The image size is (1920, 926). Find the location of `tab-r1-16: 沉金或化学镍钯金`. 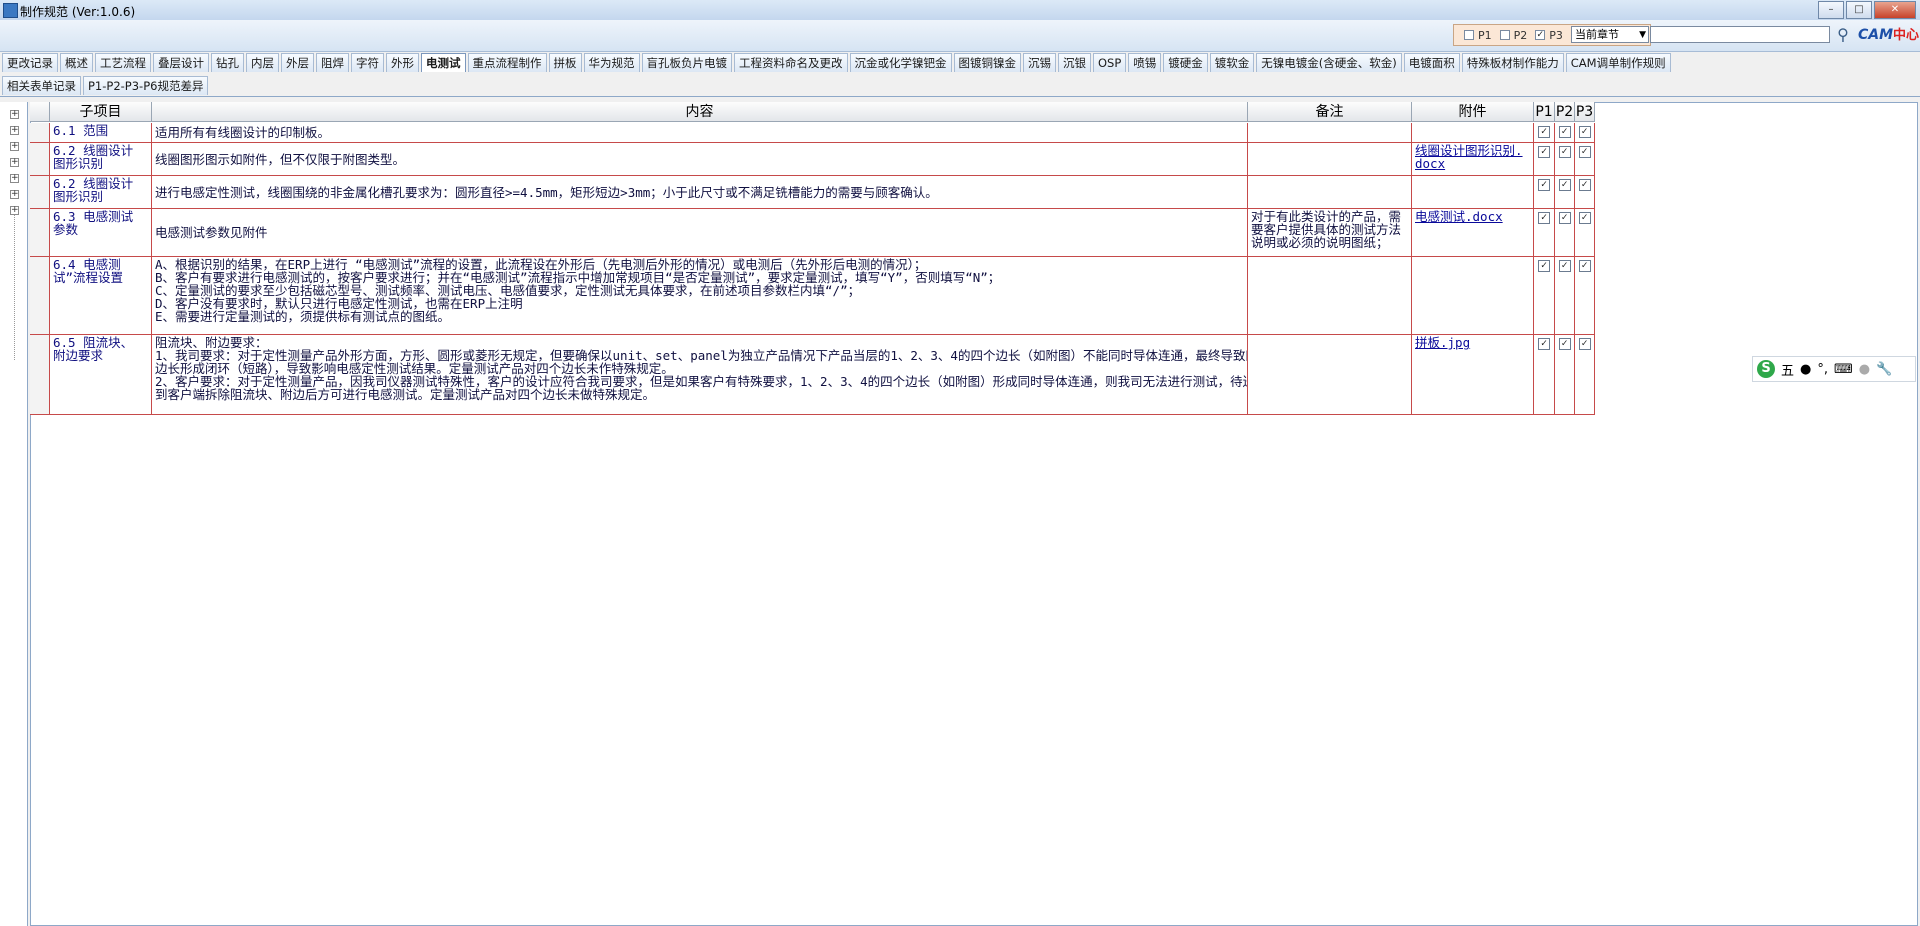

tab-r1-16: 沉金或化学镍钯金 is located at coordinates (900, 62).